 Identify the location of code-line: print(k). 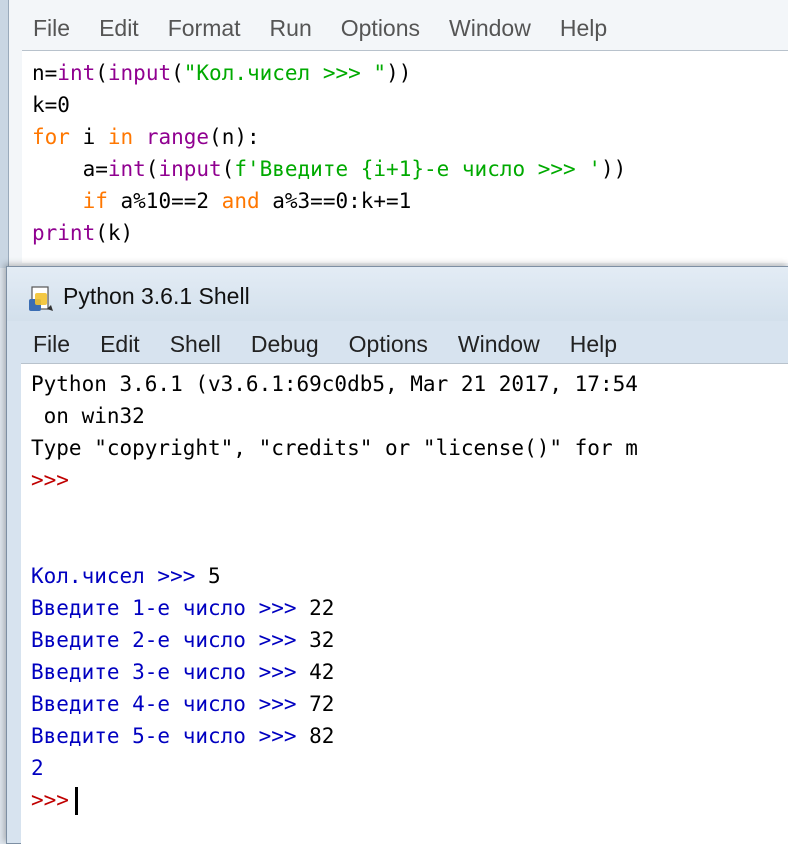
(82, 233).